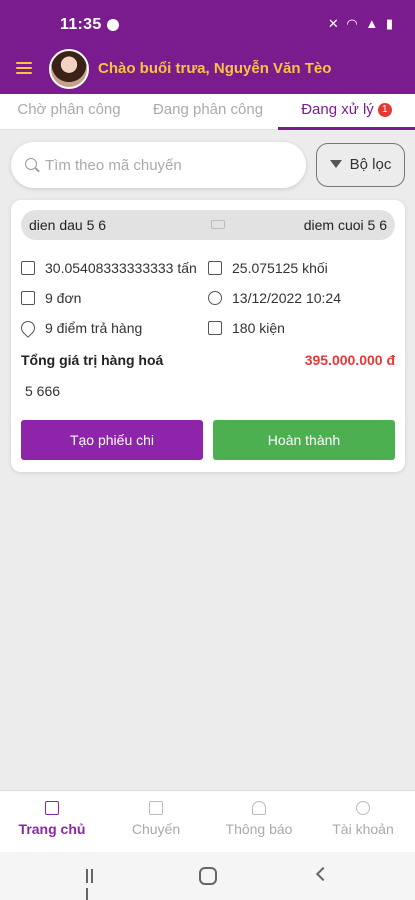  Describe the element at coordinates (323, 874) in the screenshot. I see `back-icon` at that location.